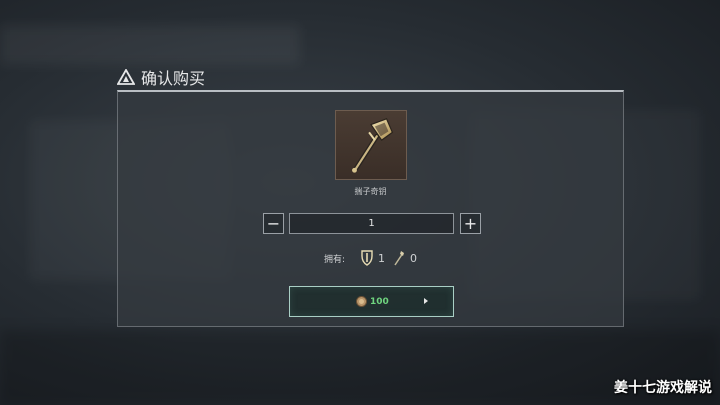 The image size is (720, 405). Describe the element at coordinates (379, 301) in the screenshot. I see `price-value: 100` at that location.